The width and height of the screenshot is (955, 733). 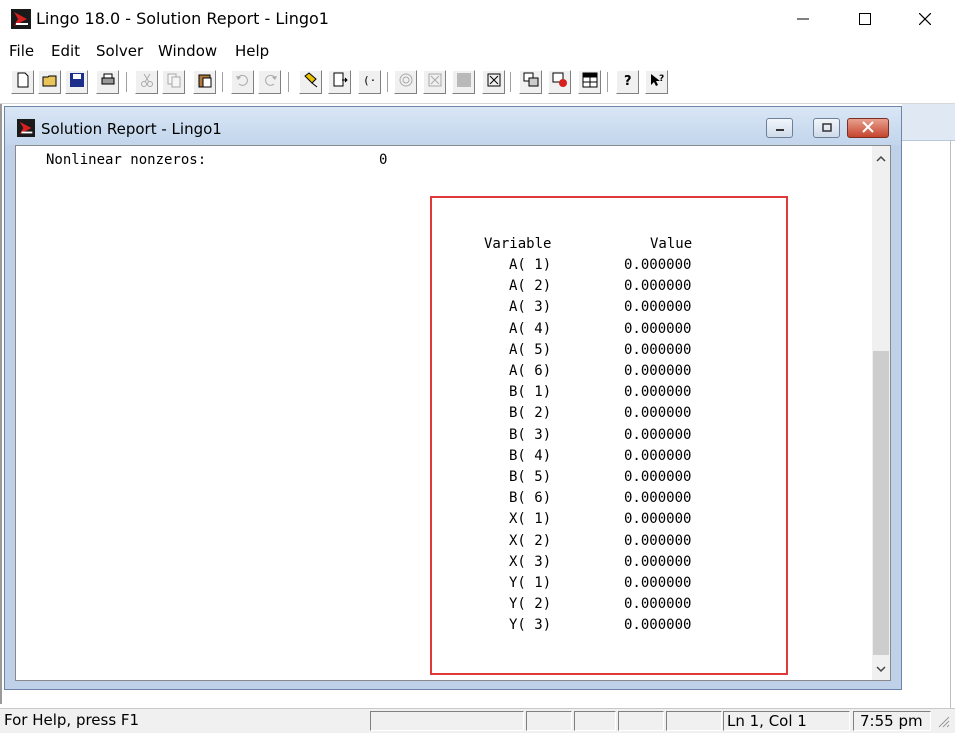 I want to click on go-to-line-icon, so click(x=340, y=82).